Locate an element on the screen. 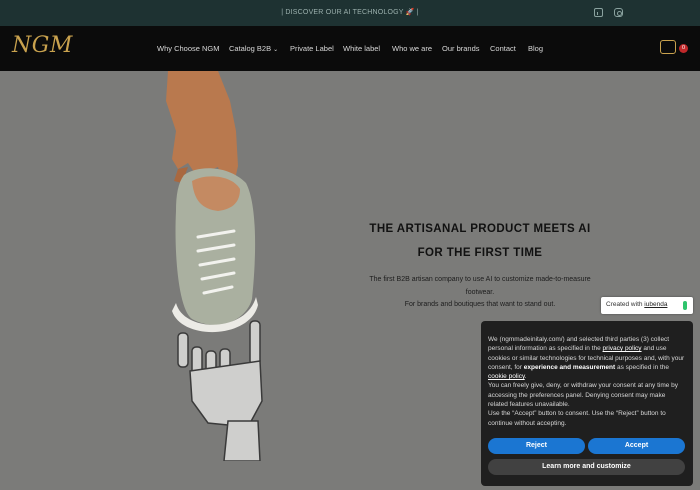 The image size is (700, 490). site-logo: NGM is located at coordinates (42, 45).